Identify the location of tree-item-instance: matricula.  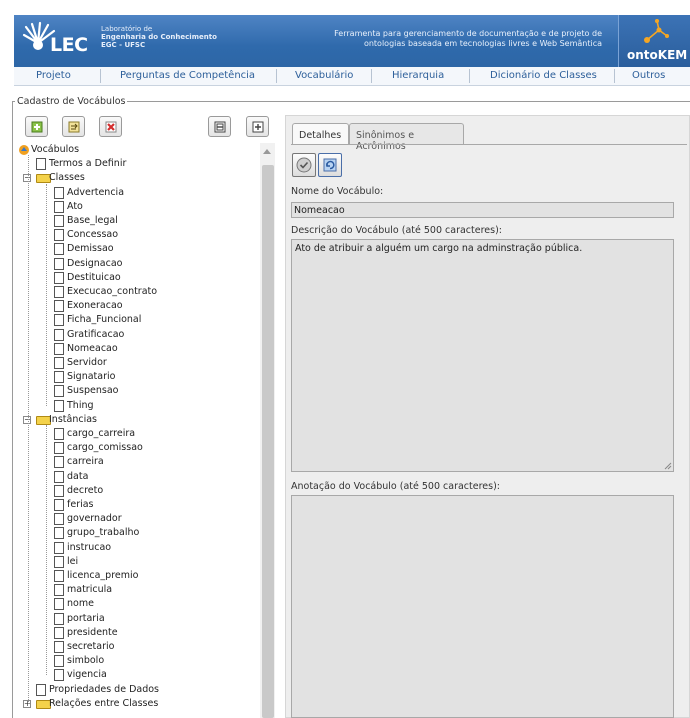
(138, 590).